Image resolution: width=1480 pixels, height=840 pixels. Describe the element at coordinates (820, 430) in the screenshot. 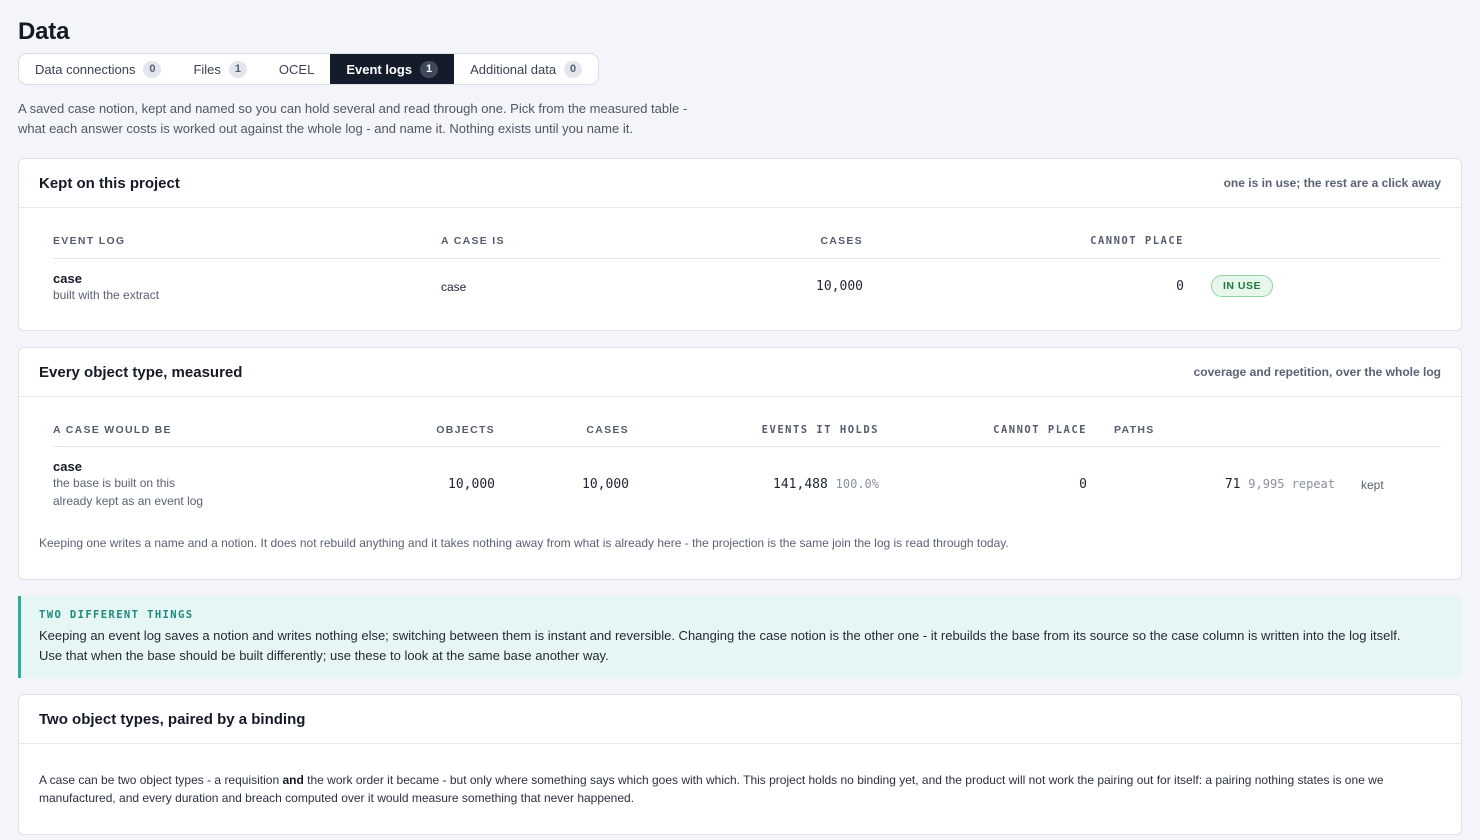

I see `column-header-events: EVENTS IT HOLDS` at that location.